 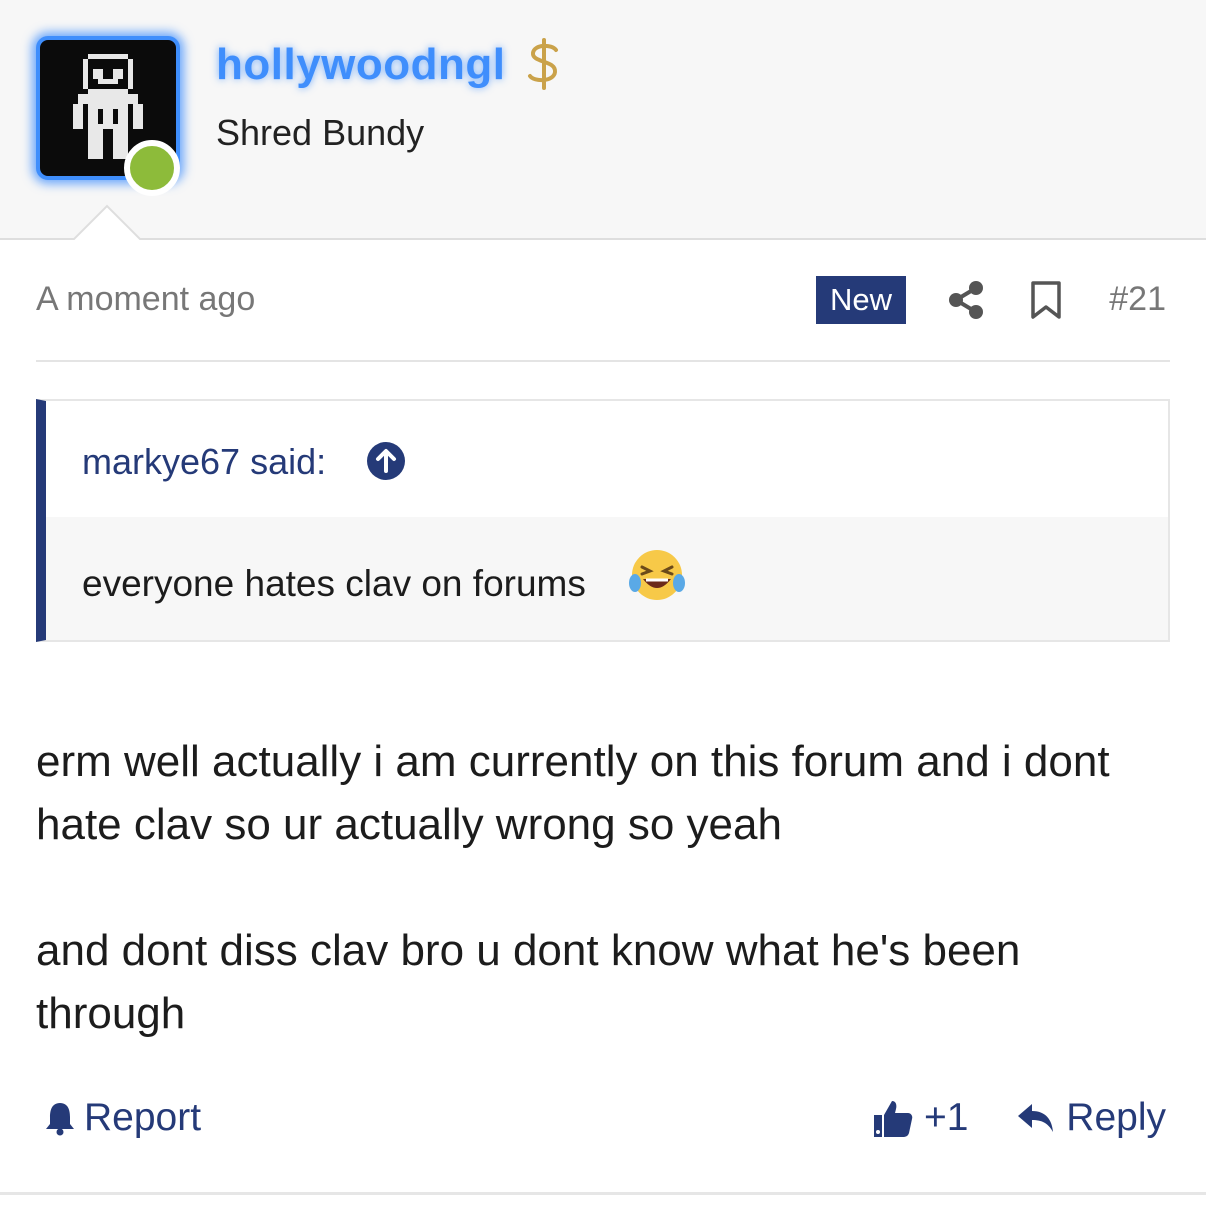 I want to click on arrow-up-circle-icon, so click(x=386, y=461).